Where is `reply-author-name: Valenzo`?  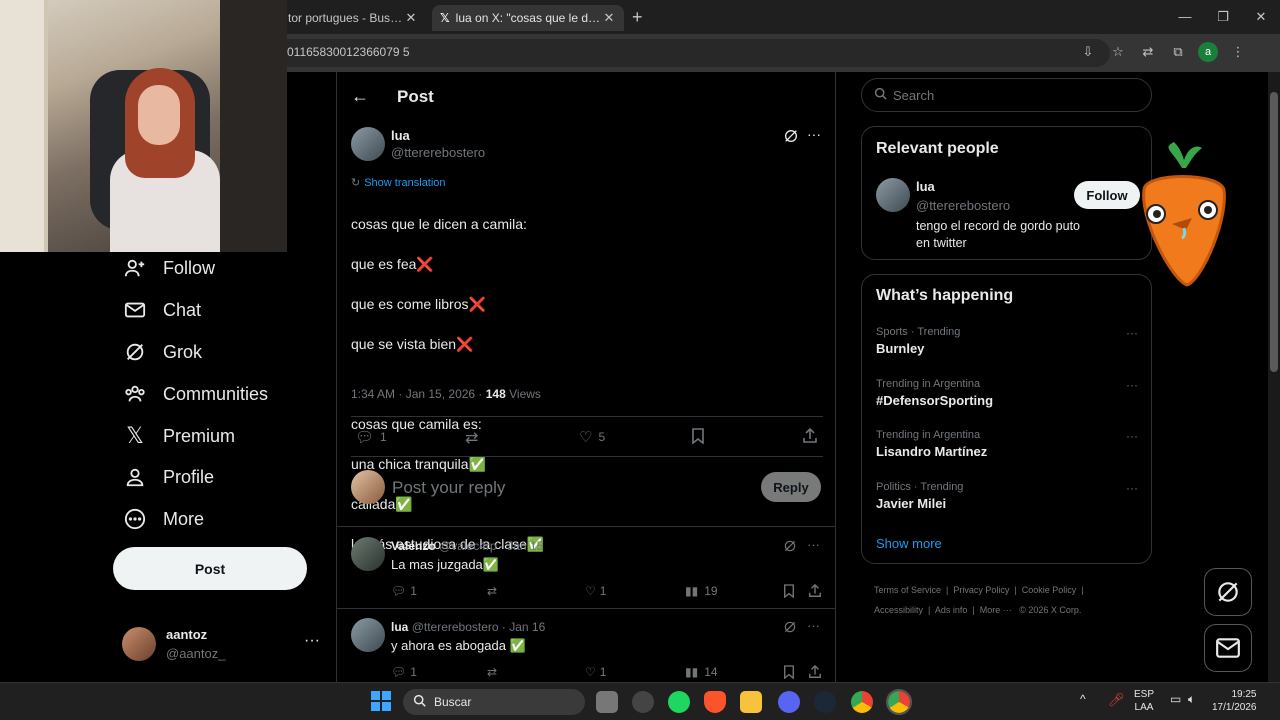 reply-author-name: Valenzo is located at coordinates (413, 546).